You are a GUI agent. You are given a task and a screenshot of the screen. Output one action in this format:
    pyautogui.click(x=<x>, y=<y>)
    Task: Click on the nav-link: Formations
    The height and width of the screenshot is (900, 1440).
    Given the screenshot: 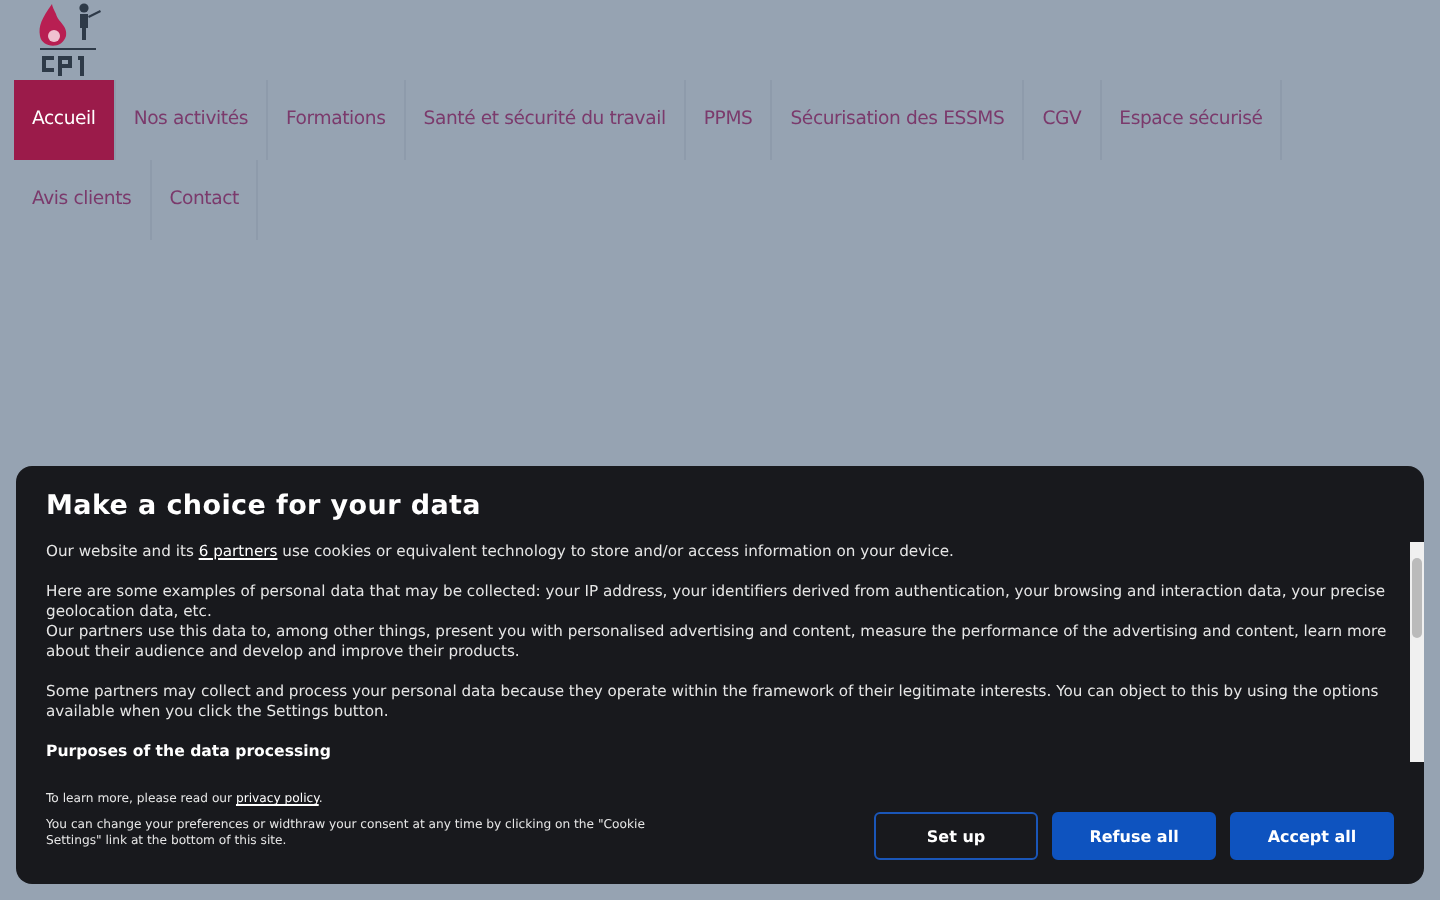 What is the action you would take?
    pyautogui.click(x=336, y=120)
    